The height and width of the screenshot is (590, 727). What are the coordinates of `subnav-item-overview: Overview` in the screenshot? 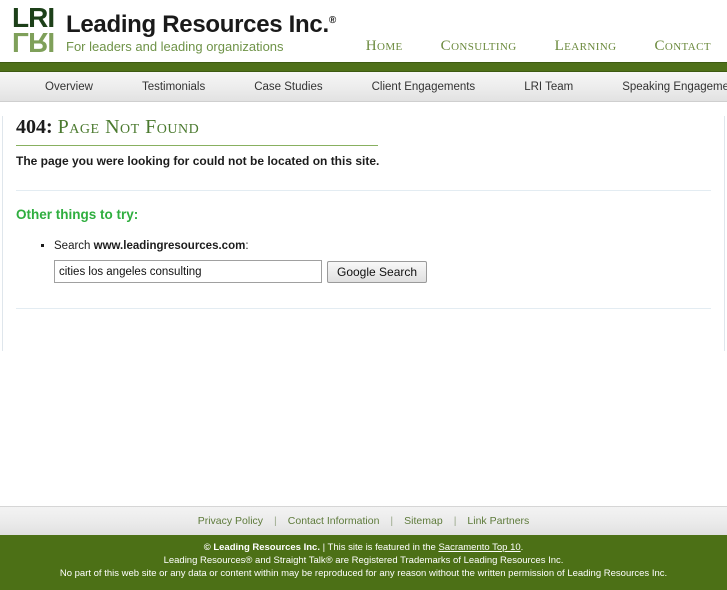 It's located at (69, 87).